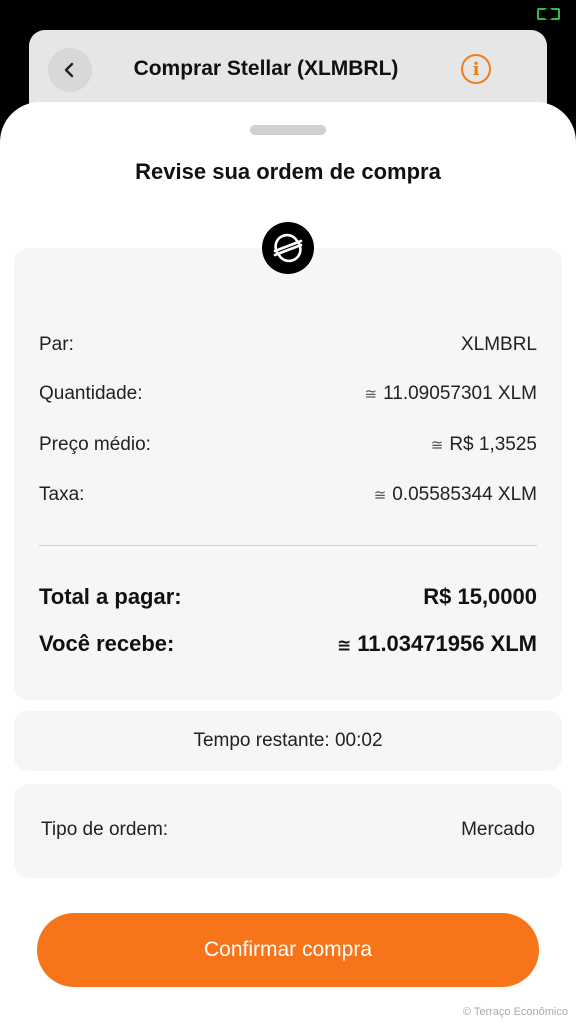  I want to click on fee-label: Taxa:, so click(62, 494).